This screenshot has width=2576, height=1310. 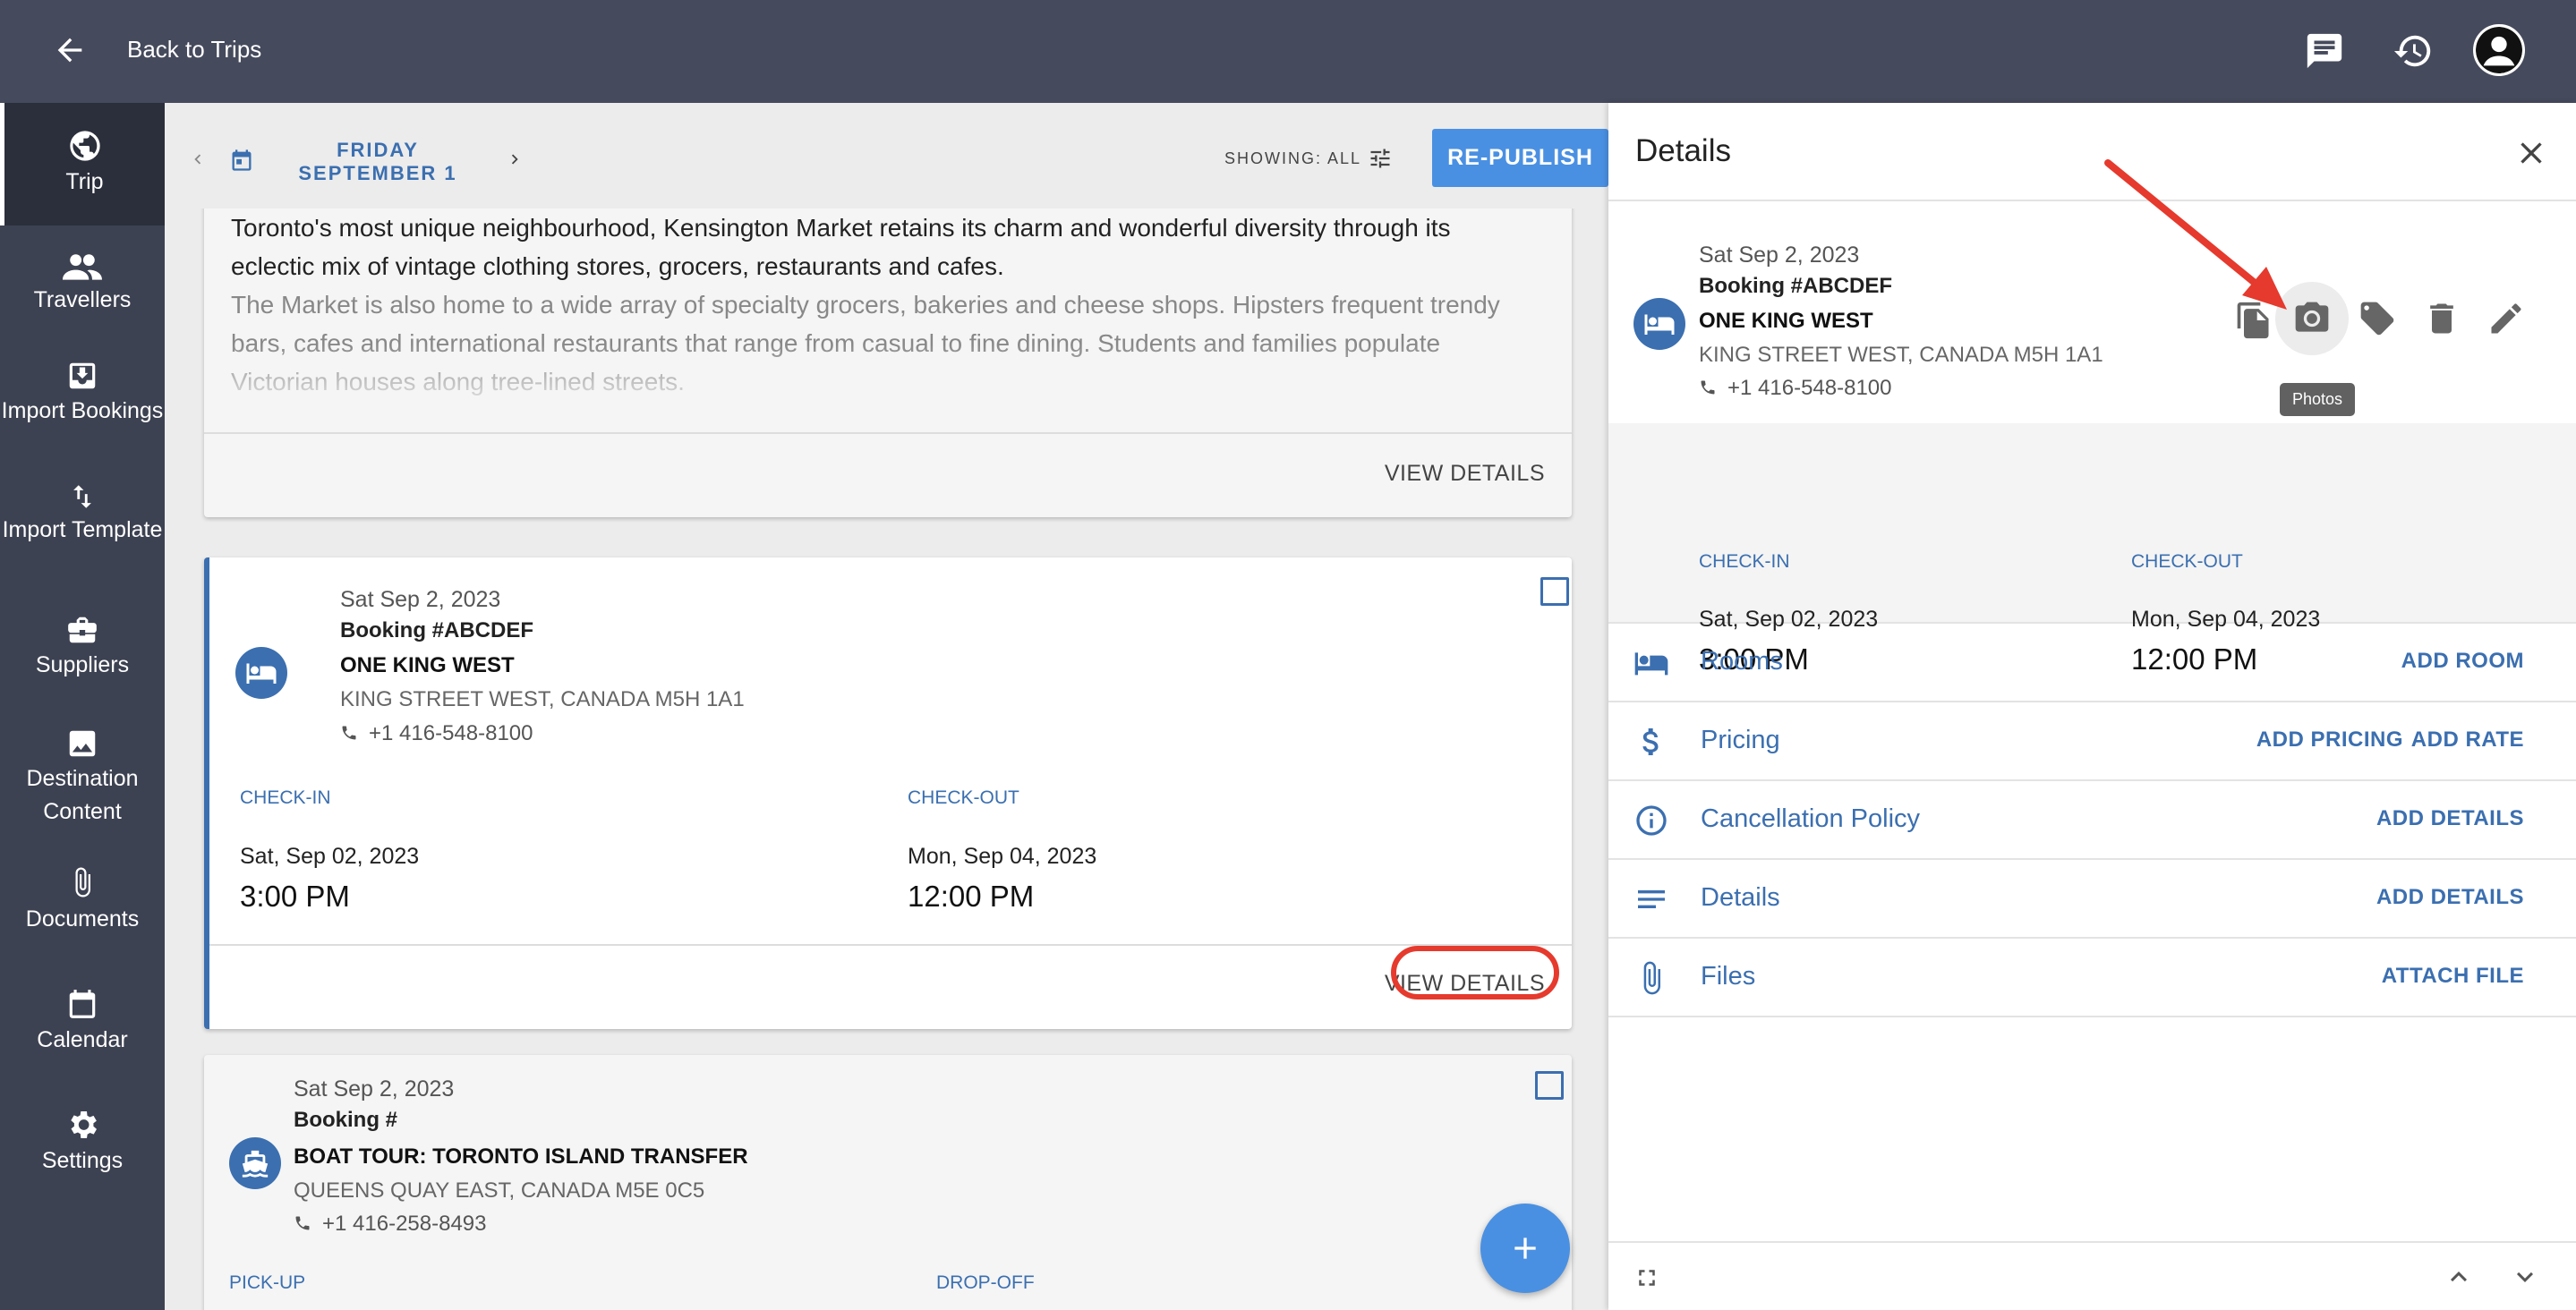 I want to click on pickup-label: PICK-UP, so click(x=267, y=1283).